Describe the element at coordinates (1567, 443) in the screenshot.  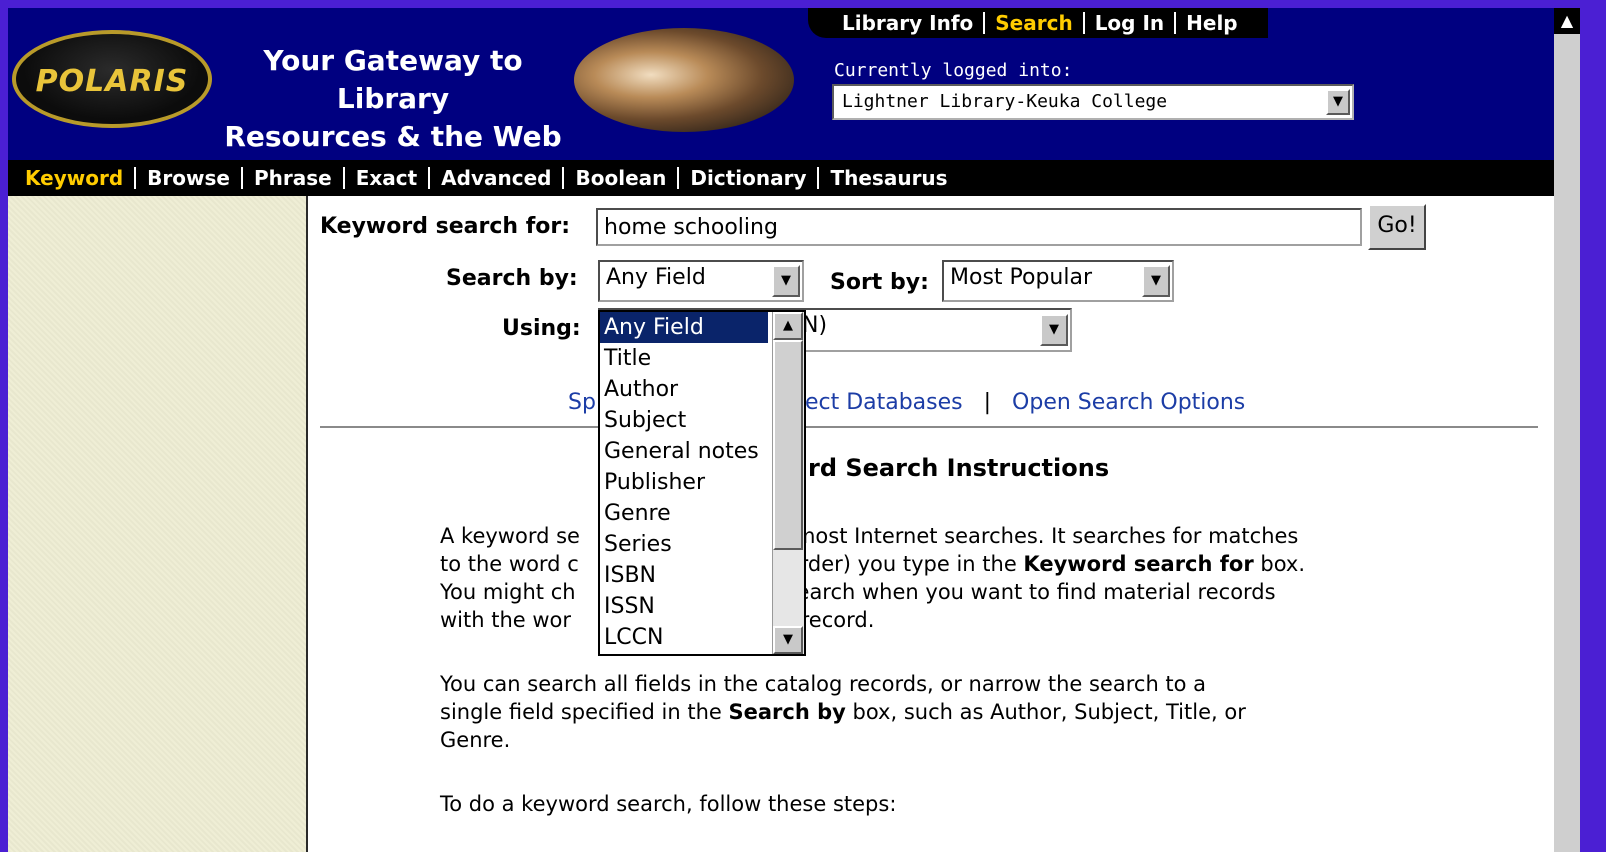
I see `page-scrollbar` at that location.